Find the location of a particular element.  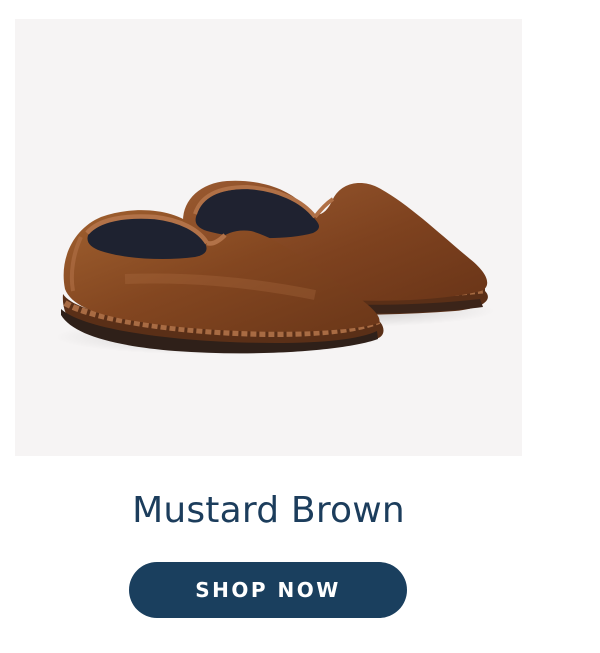

product-title: Mustard Brown is located at coordinates (268, 510).